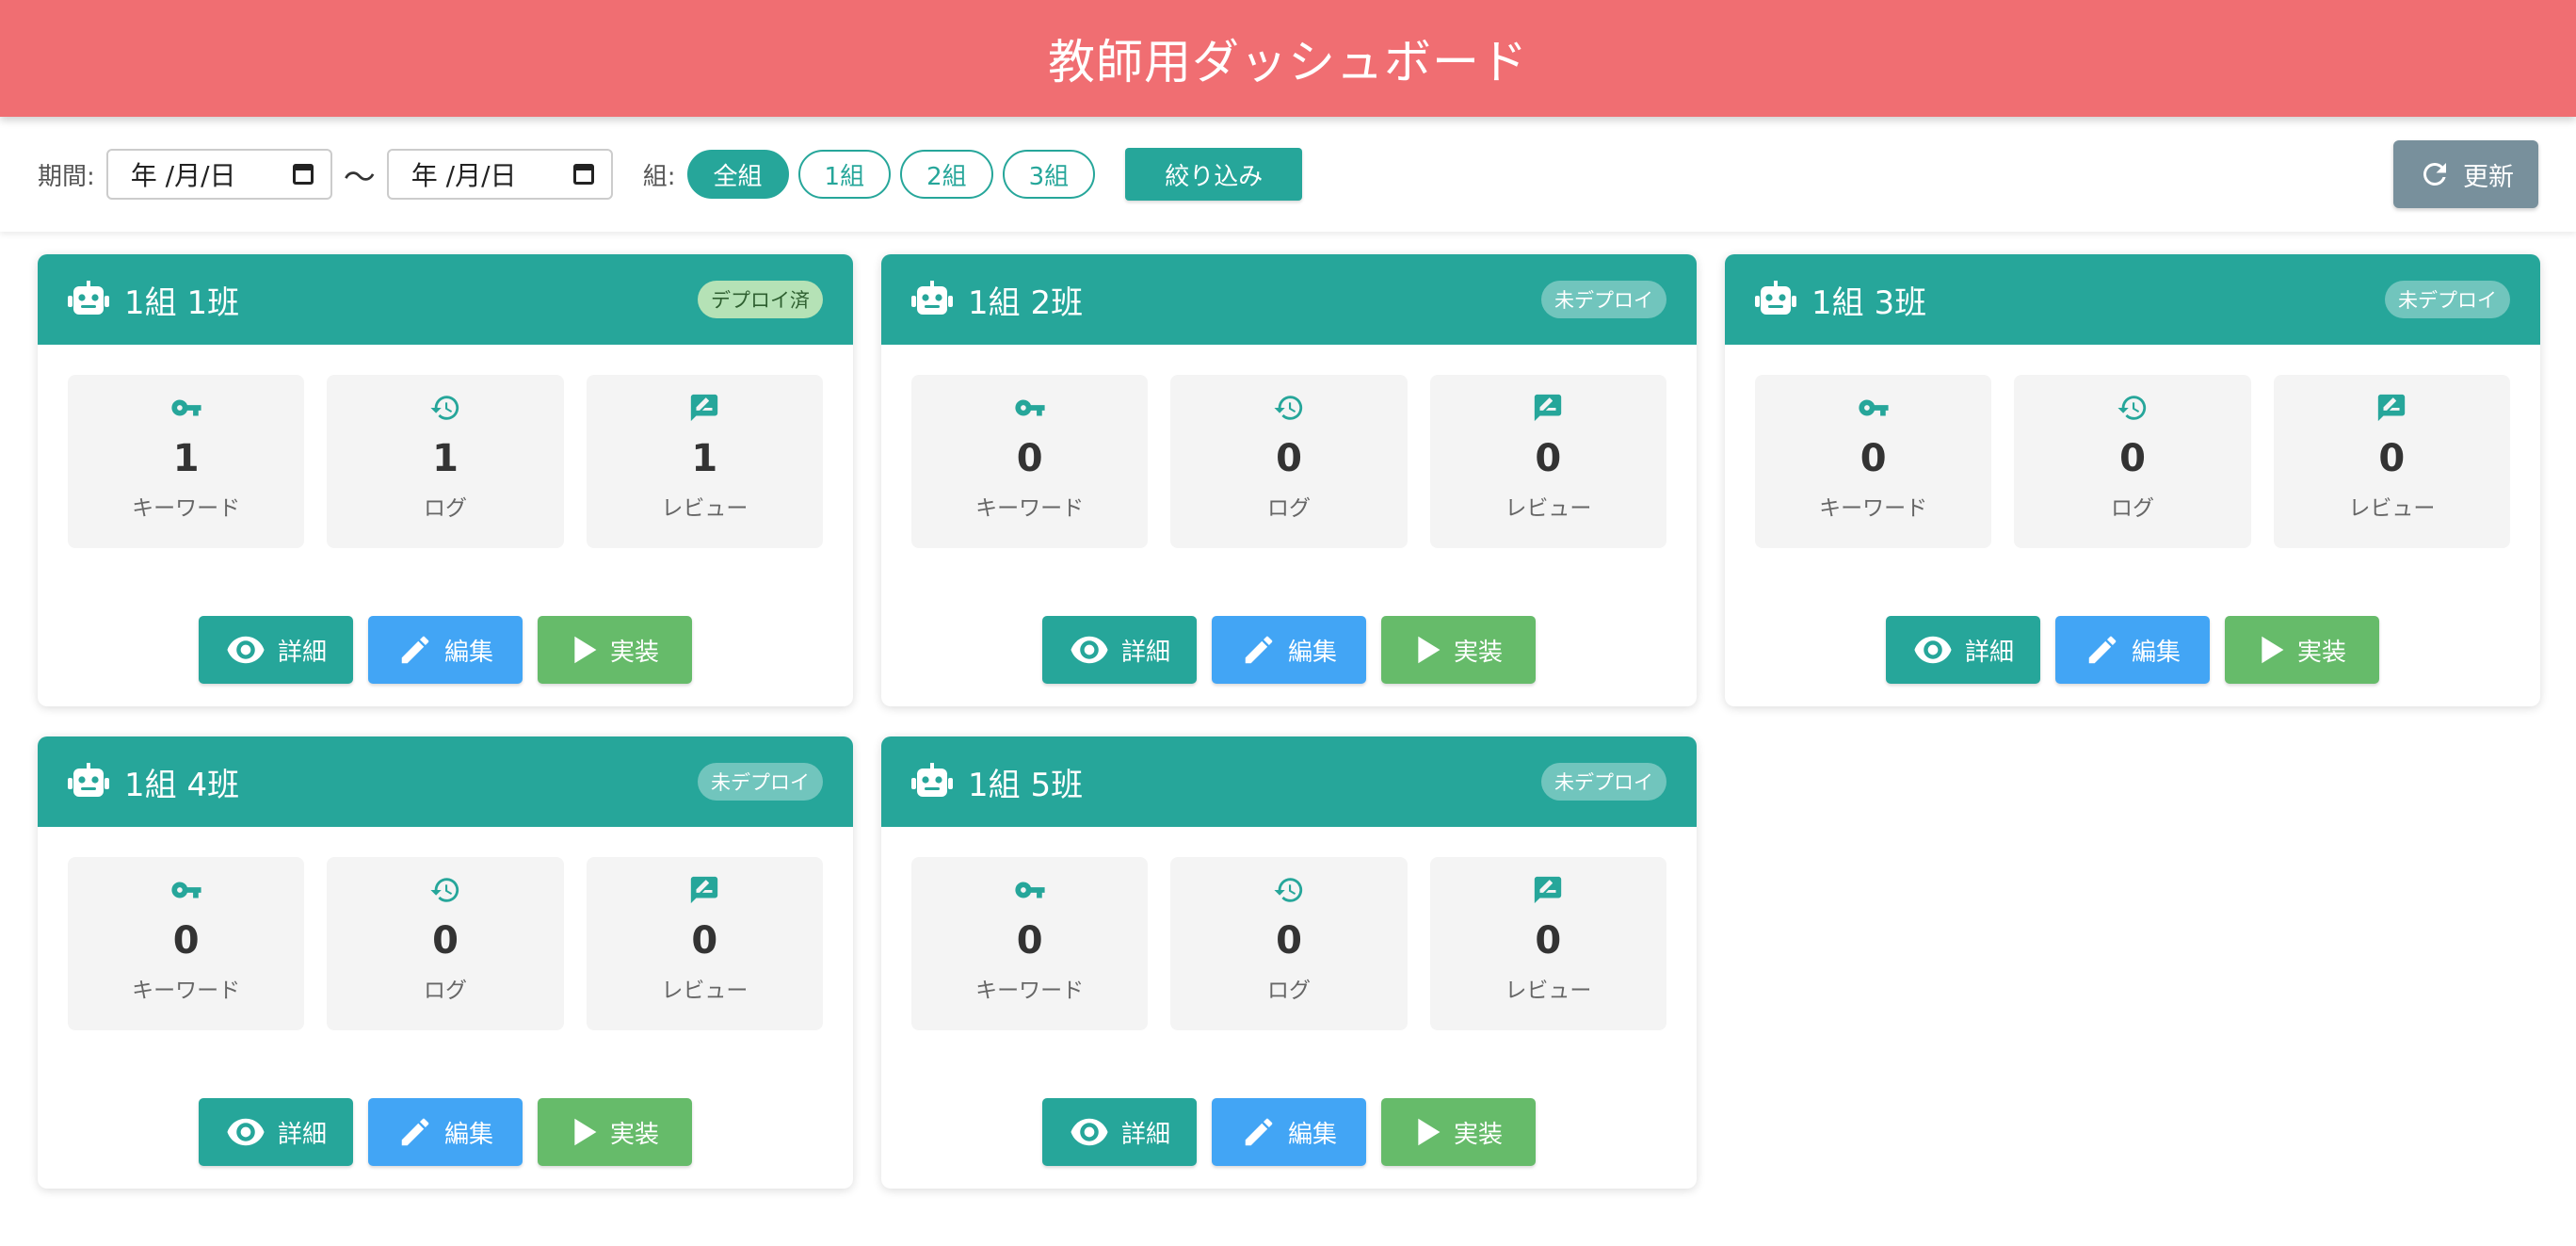 This screenshot has width=2576, height=1246. What do you see at coordinates (445, 299) in the screenshot?
I see `card-header: 1組 1班 デプロイ済` at bounding box center [445, 299].